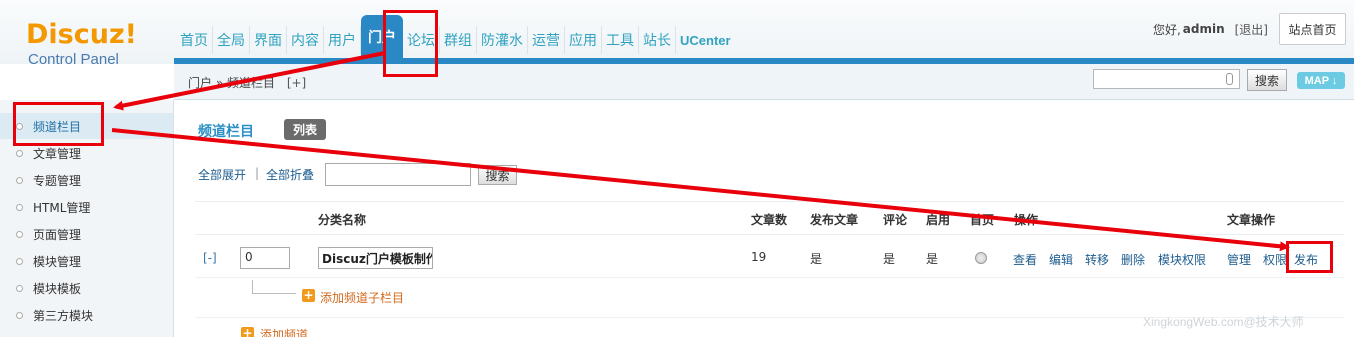 This screenshot has height=337, width=1354. I want to click on col-publish: 发布文章, so click(834, 220).